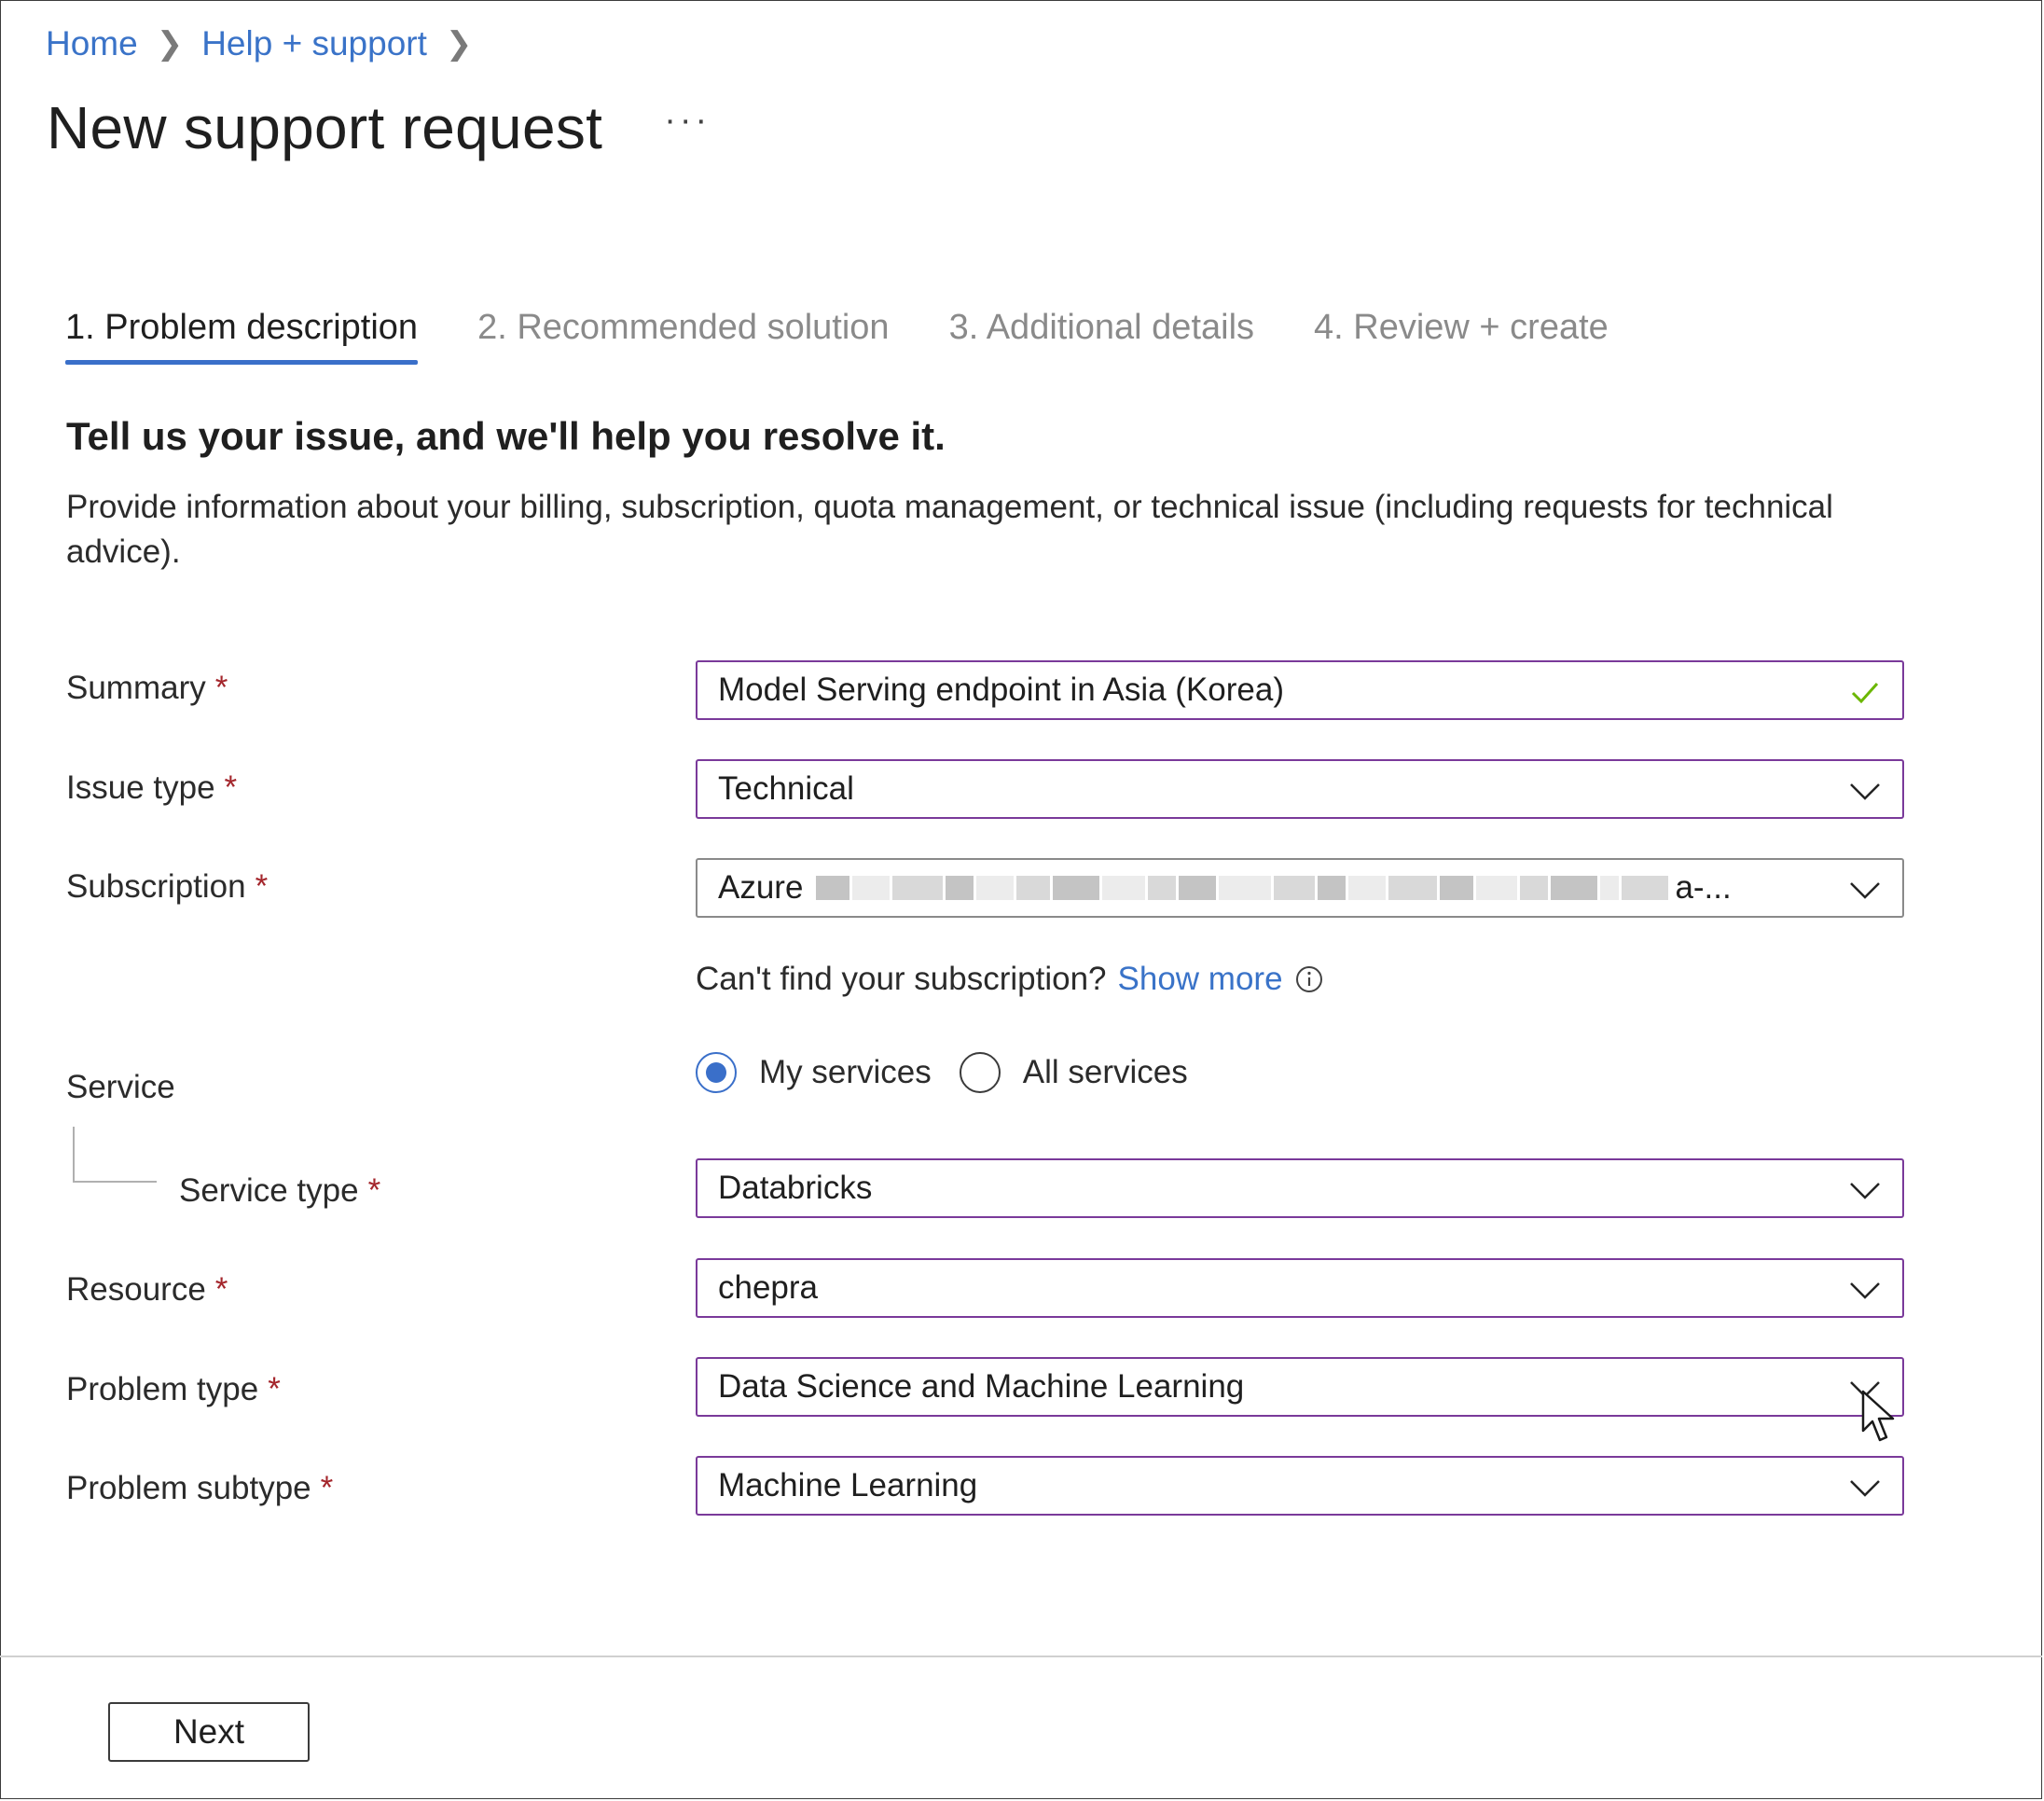 The width and height of the screenshot is (2044, 1801). What do you see at coordinates (120, 1087) in the screenshot?
I see `service-label: Service` at bounding box center [120, 1087].